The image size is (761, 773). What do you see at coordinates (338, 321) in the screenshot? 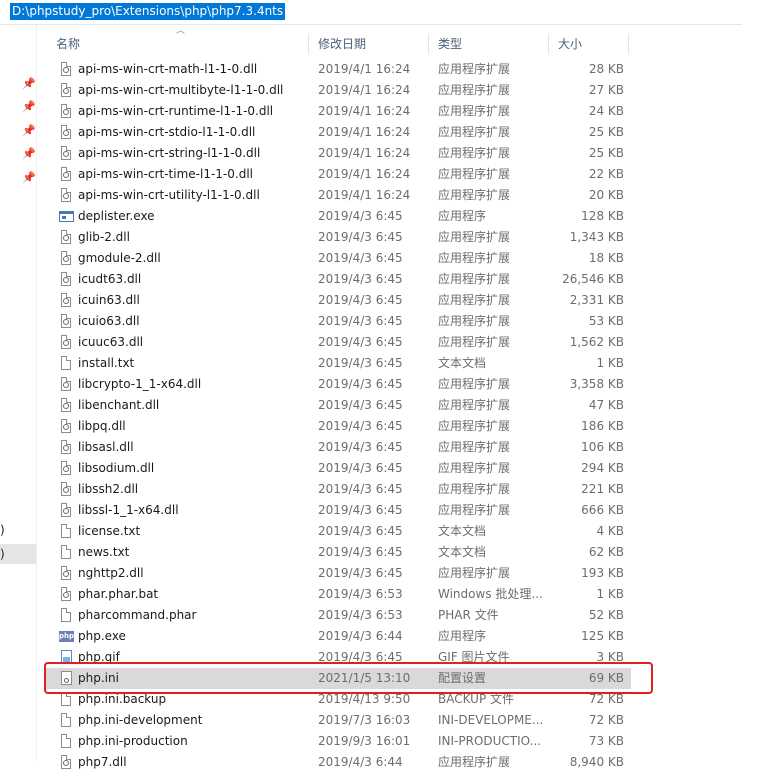
I see `file-row: icuio63.dll 2019/4/3 6:45 应用程序扩展 53 KB` at bounding box center [338, 321].